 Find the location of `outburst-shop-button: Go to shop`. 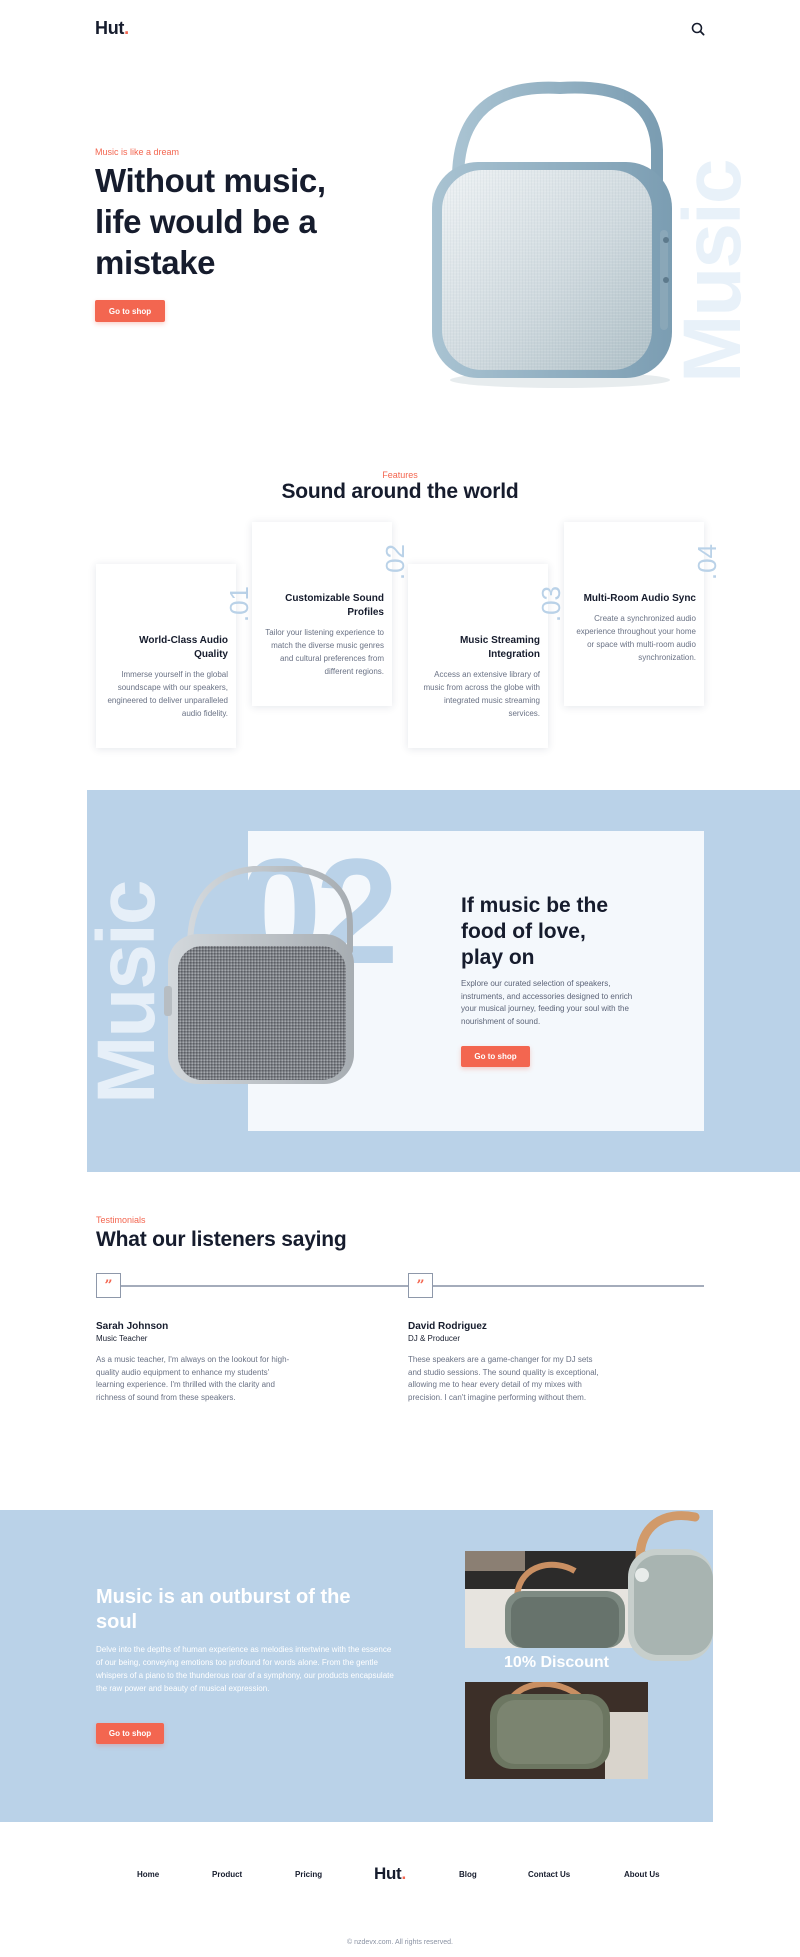

outburst-shop-button: Go to shop is located at coordinates (130, 1733).